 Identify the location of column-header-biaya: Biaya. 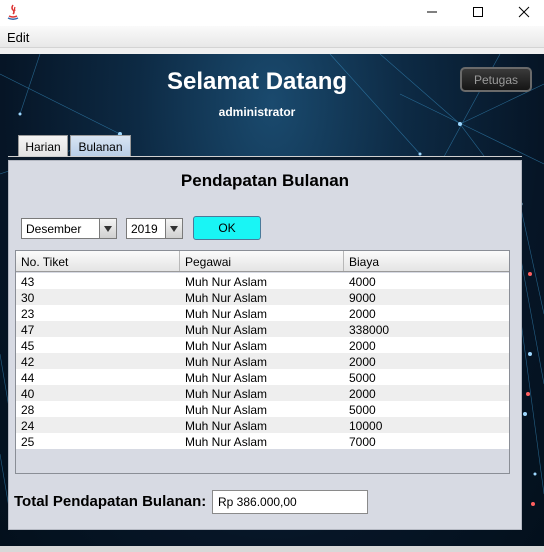
(426, 261).